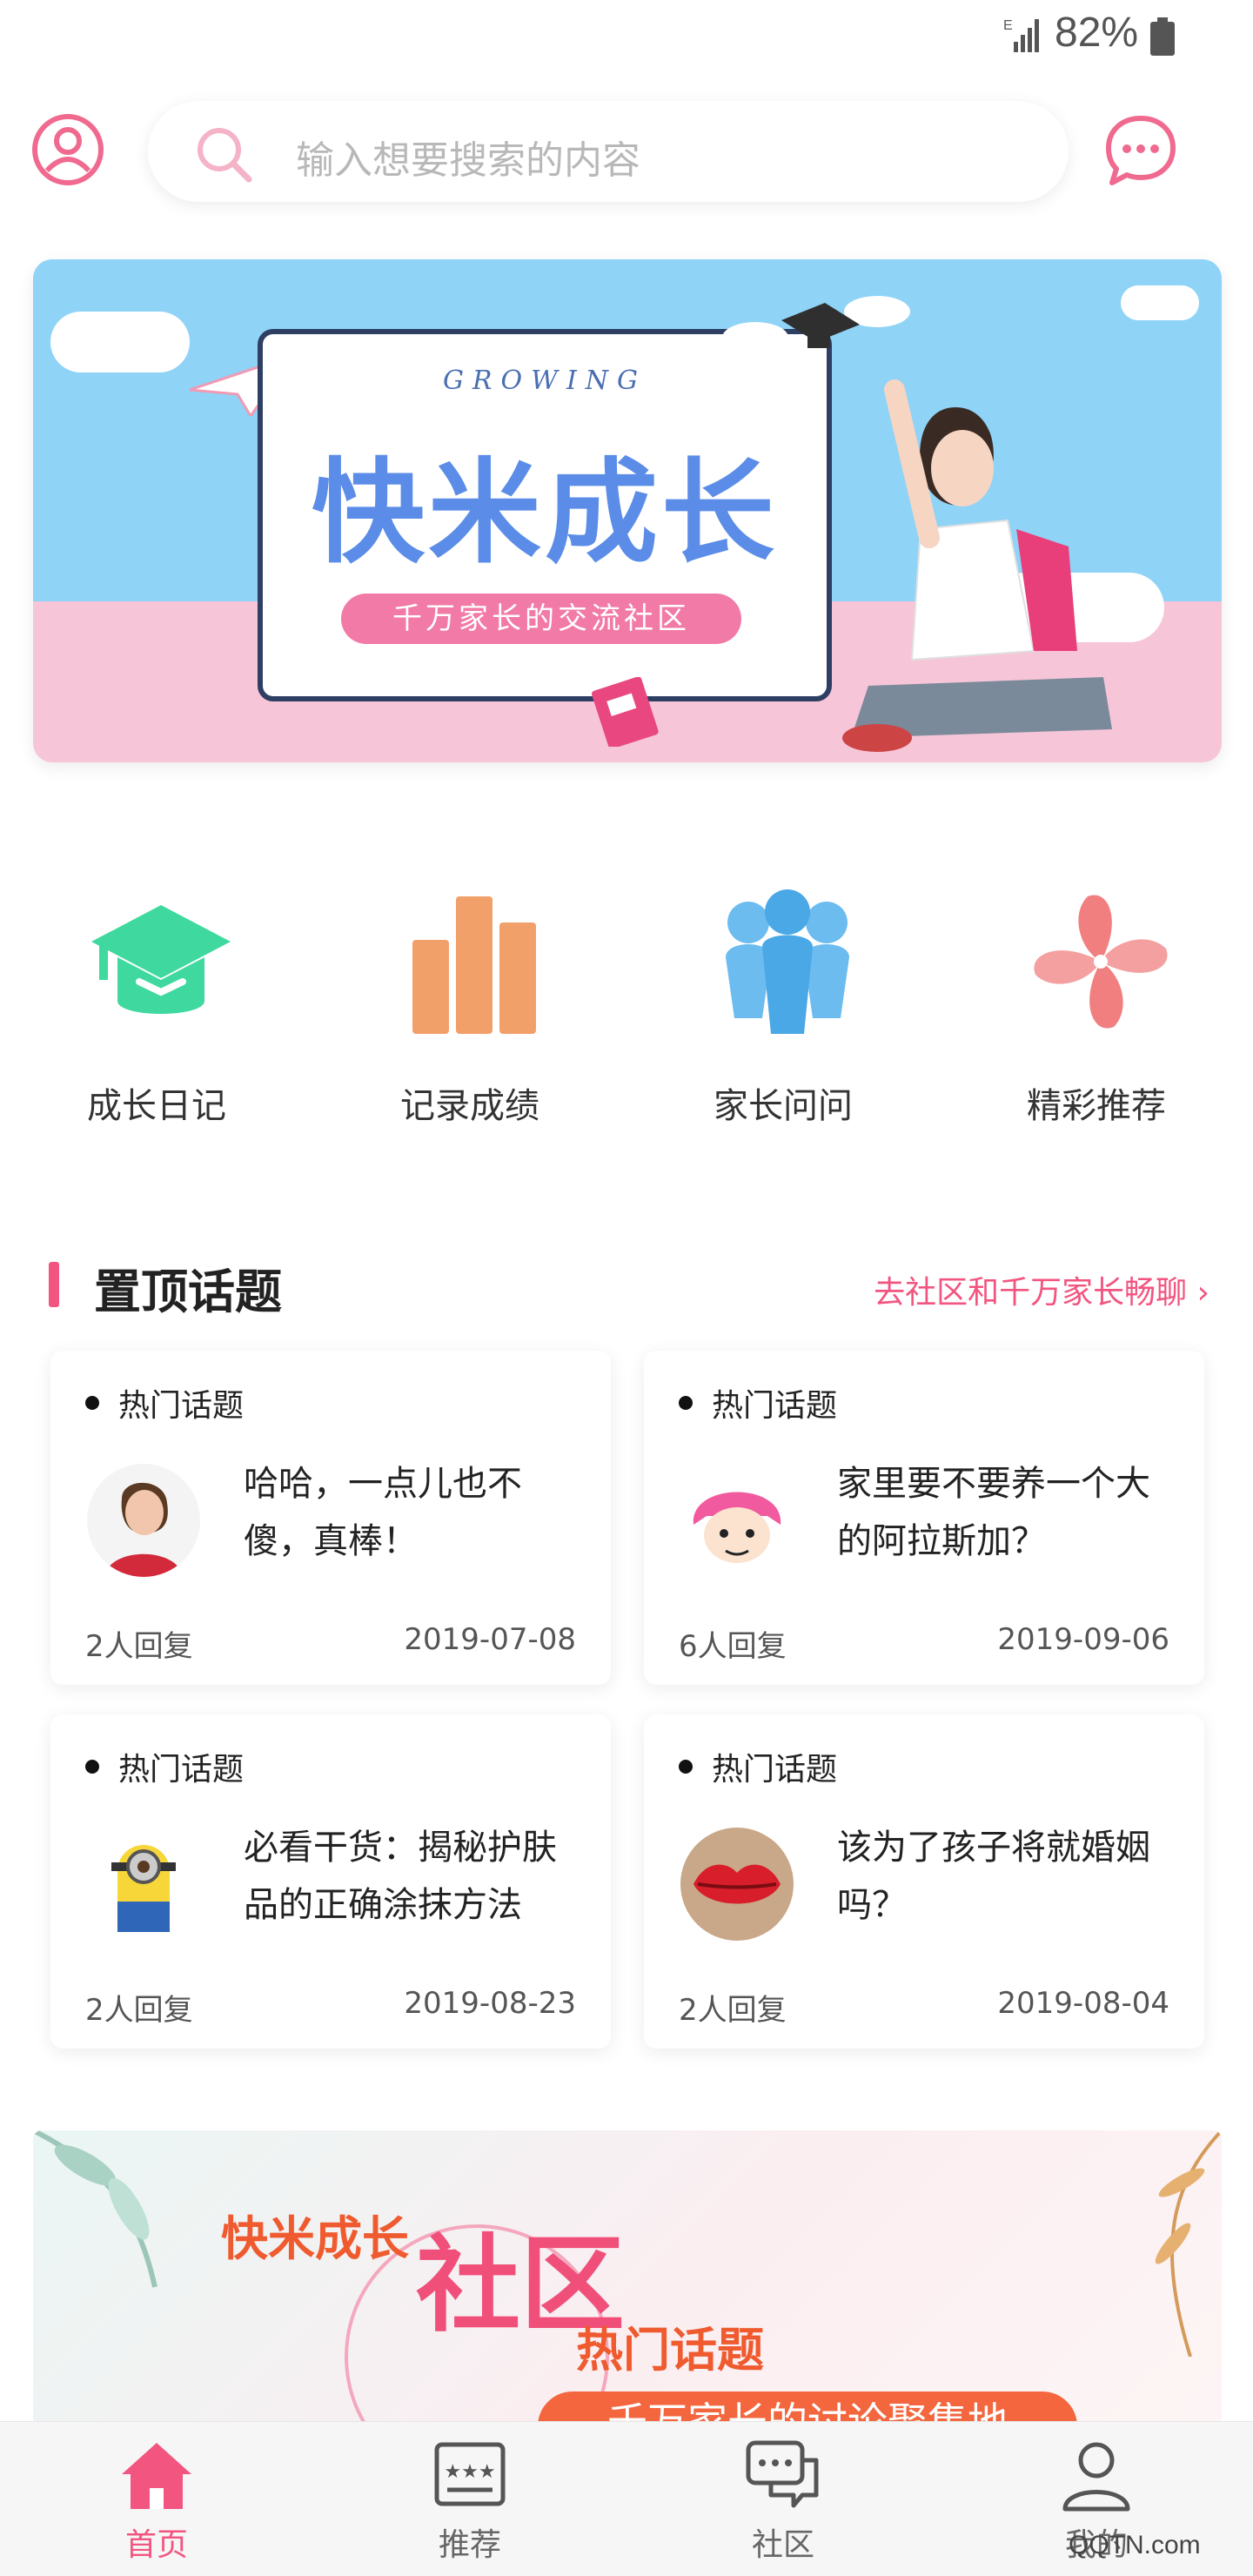  I want to click on entry-featured: 精彩推荐, so click(1096, 1009).